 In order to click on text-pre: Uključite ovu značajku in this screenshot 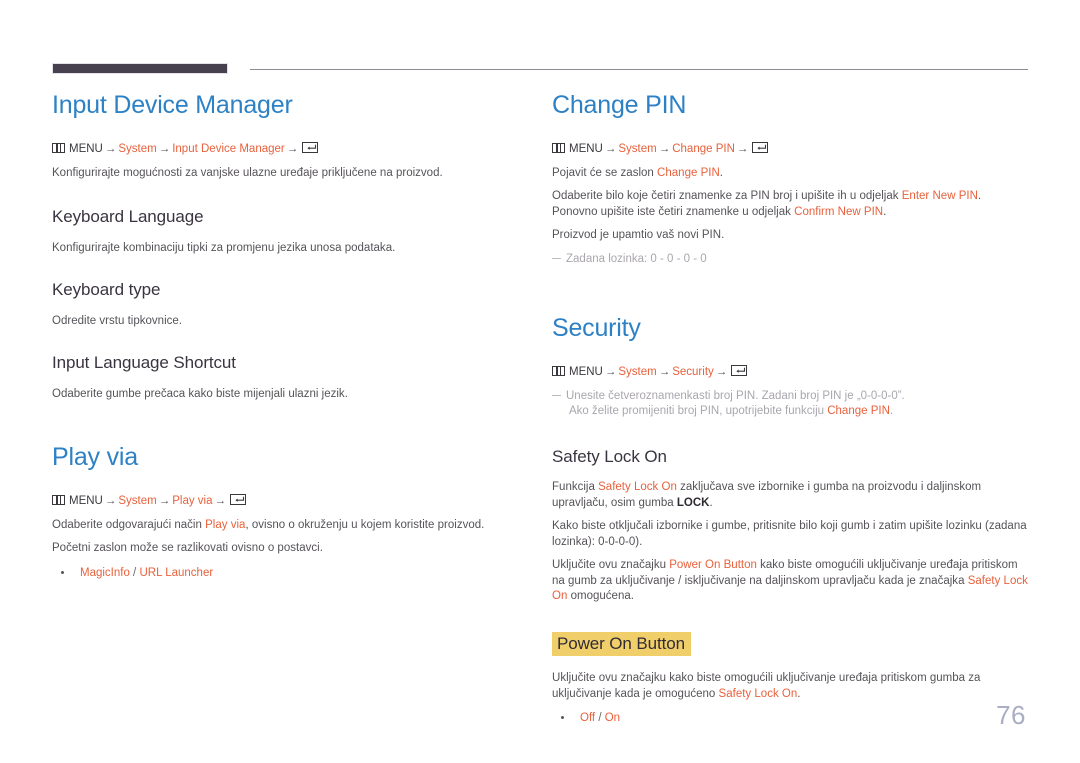, I will do `click(611, 565)`.